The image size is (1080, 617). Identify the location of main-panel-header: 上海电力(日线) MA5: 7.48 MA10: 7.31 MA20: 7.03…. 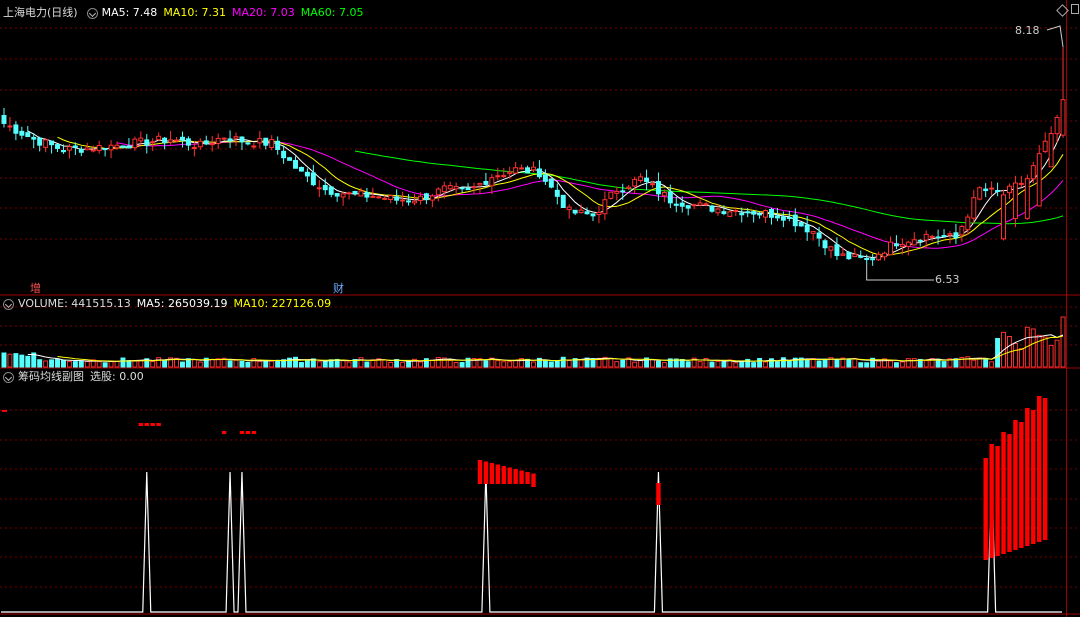
(184, 13).